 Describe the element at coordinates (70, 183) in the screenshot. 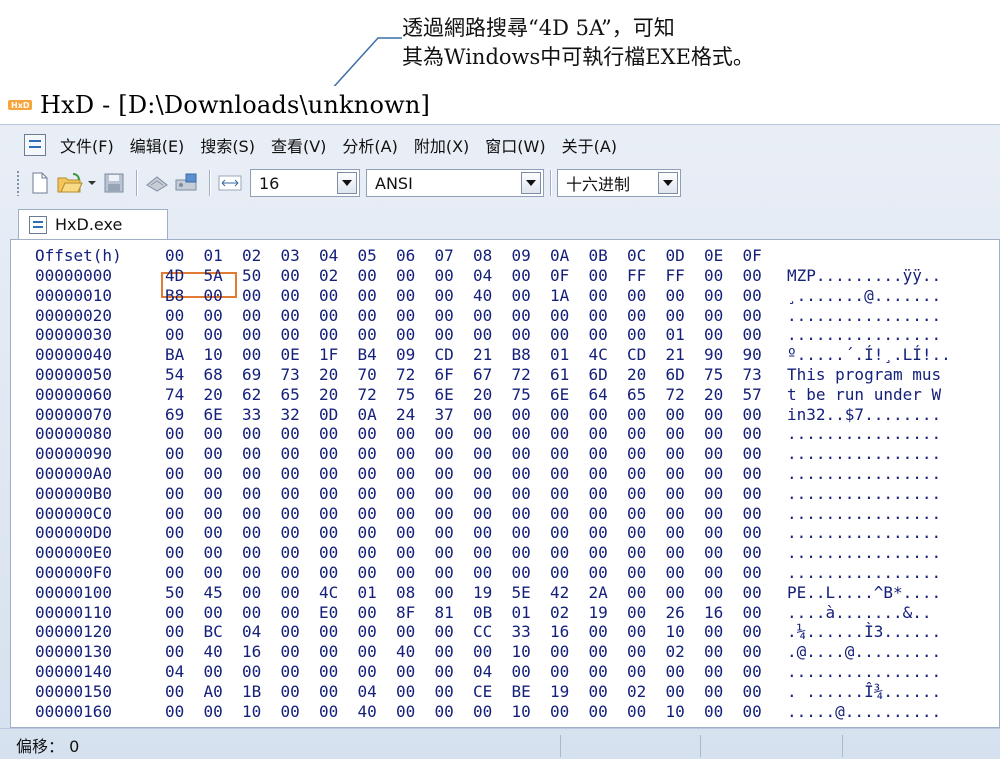

I see `open-folder-icon` at that location.